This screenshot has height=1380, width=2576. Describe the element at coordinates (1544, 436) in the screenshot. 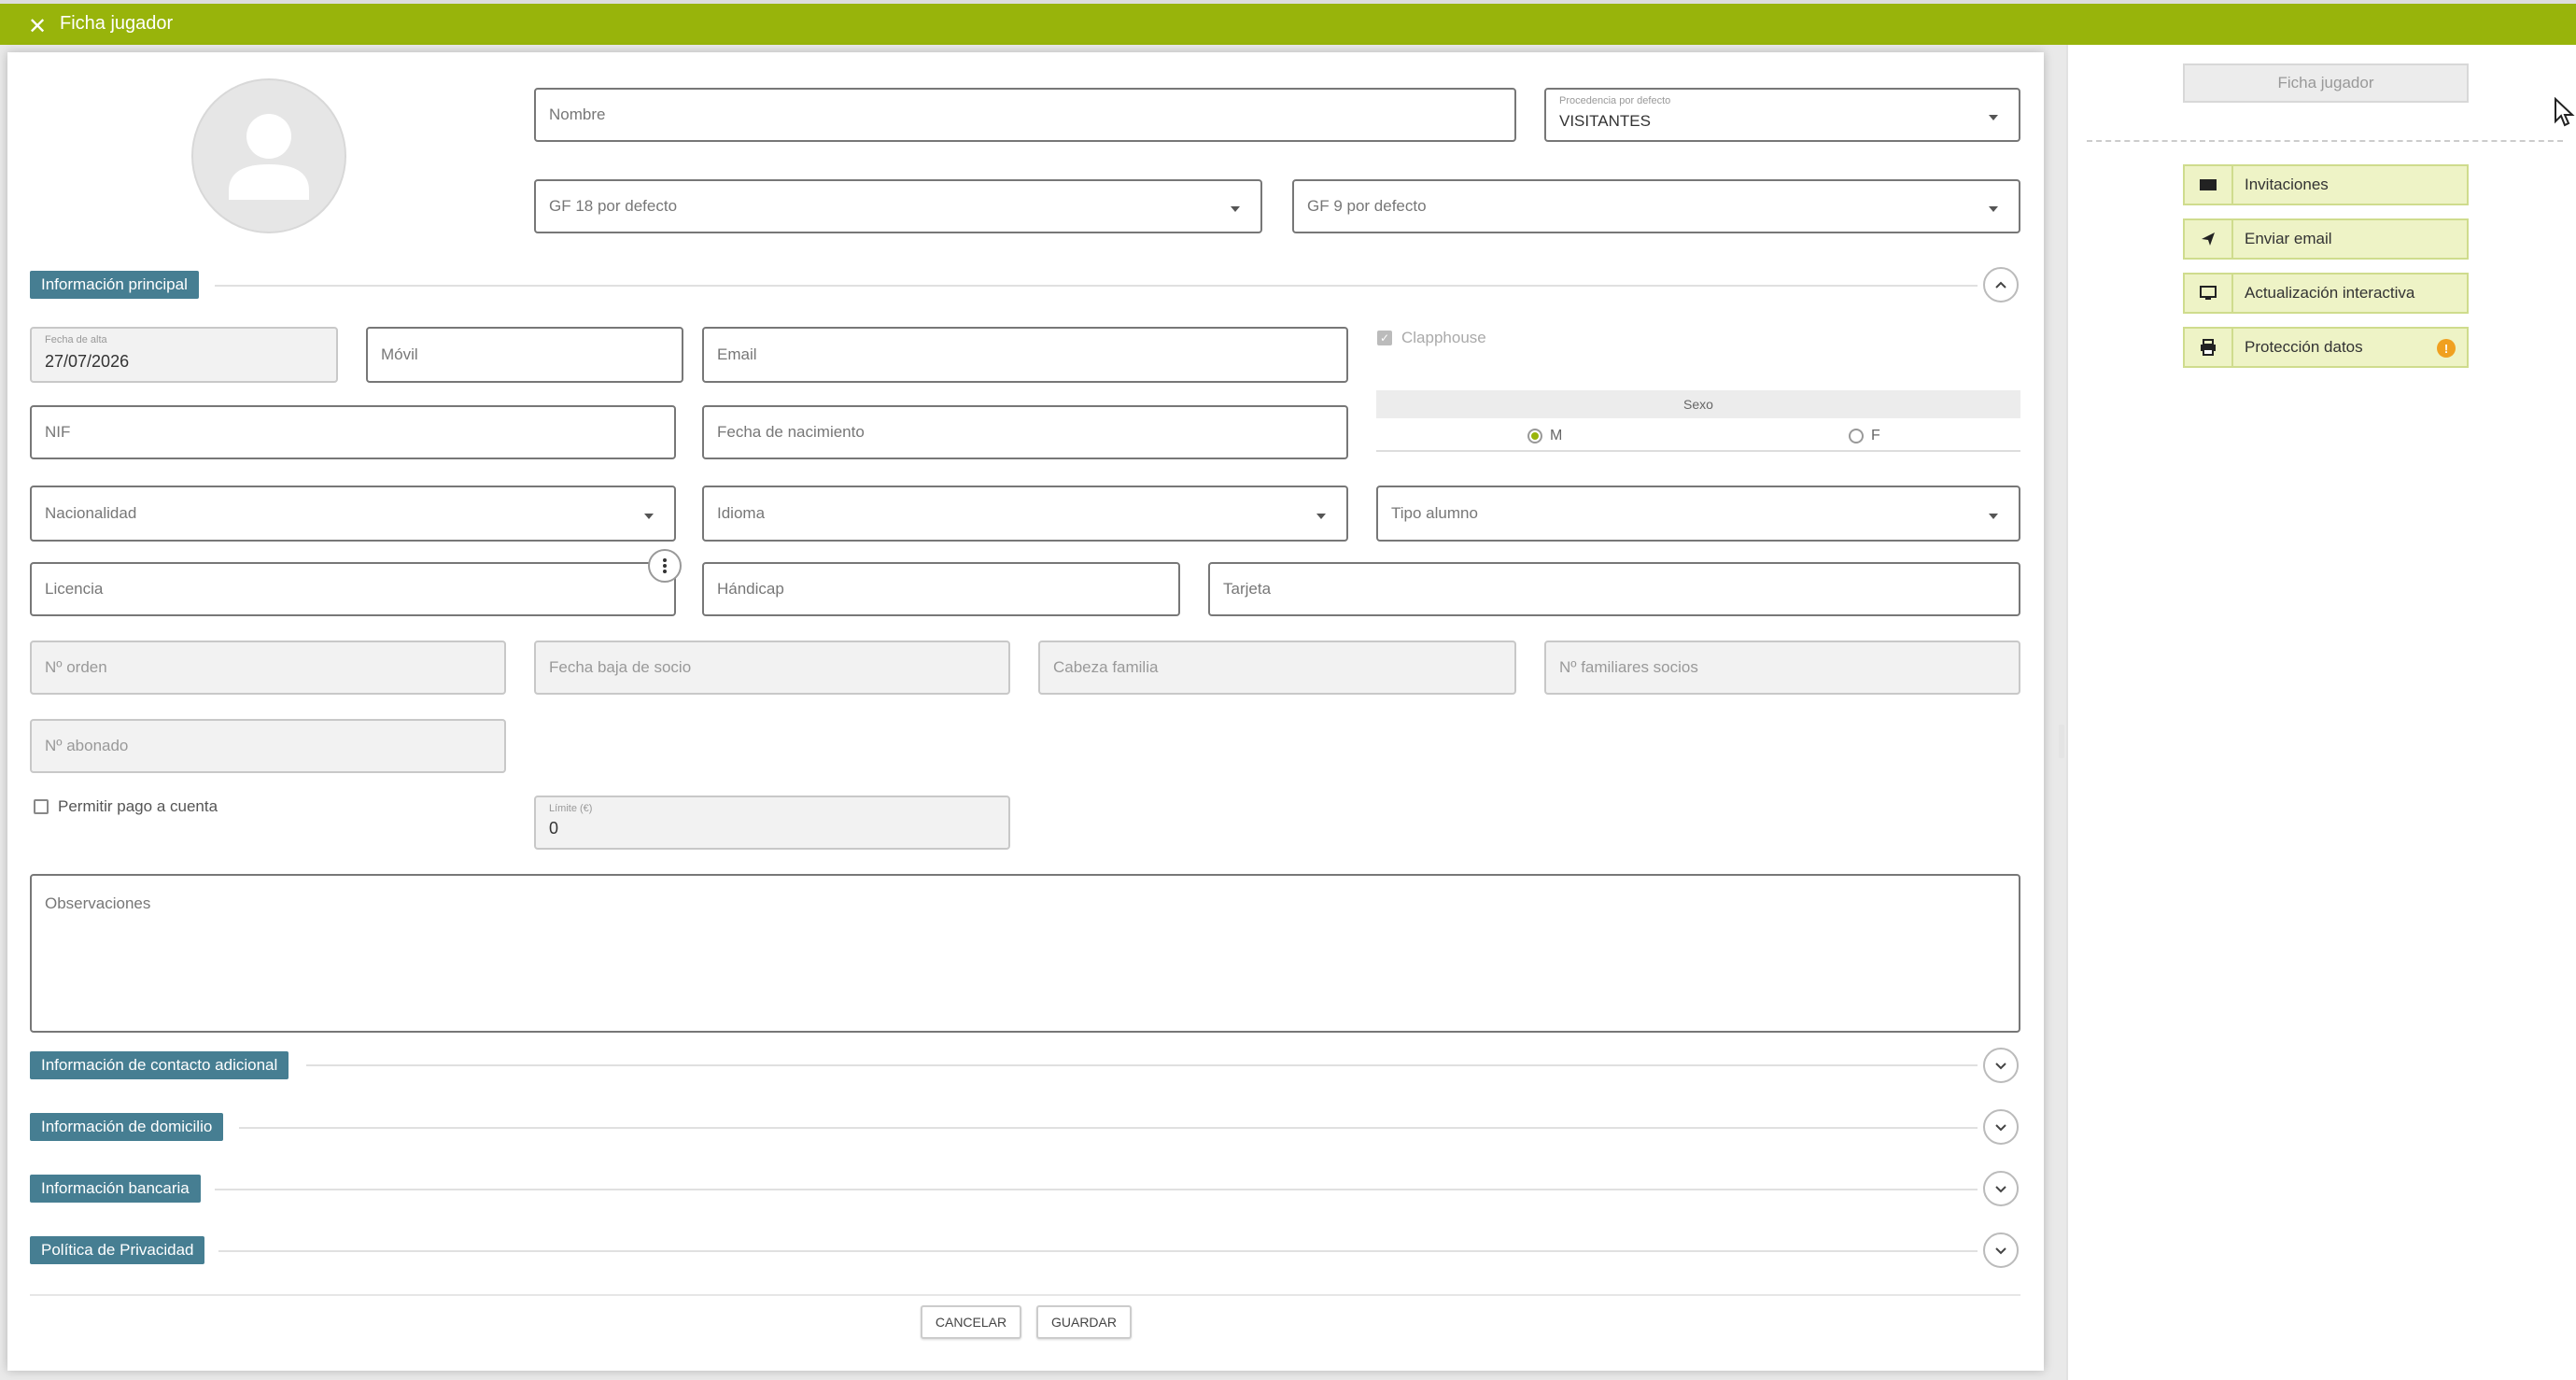

I see `sexo-m-radio: M` at that location.